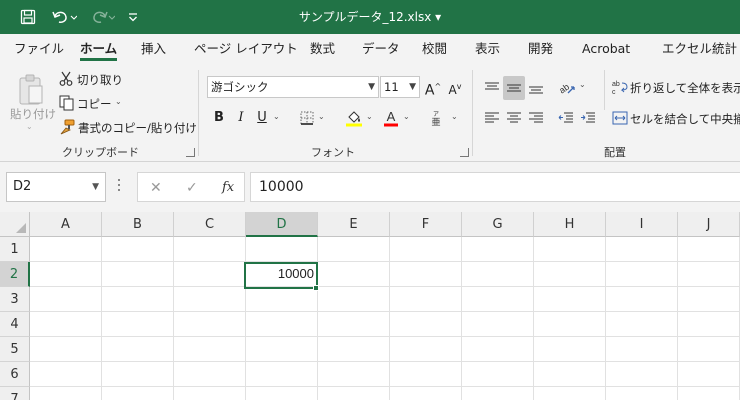 The height and width of the screenshot is (400, 740). I want to click on enter-icon: ✓, so click(192, 188).